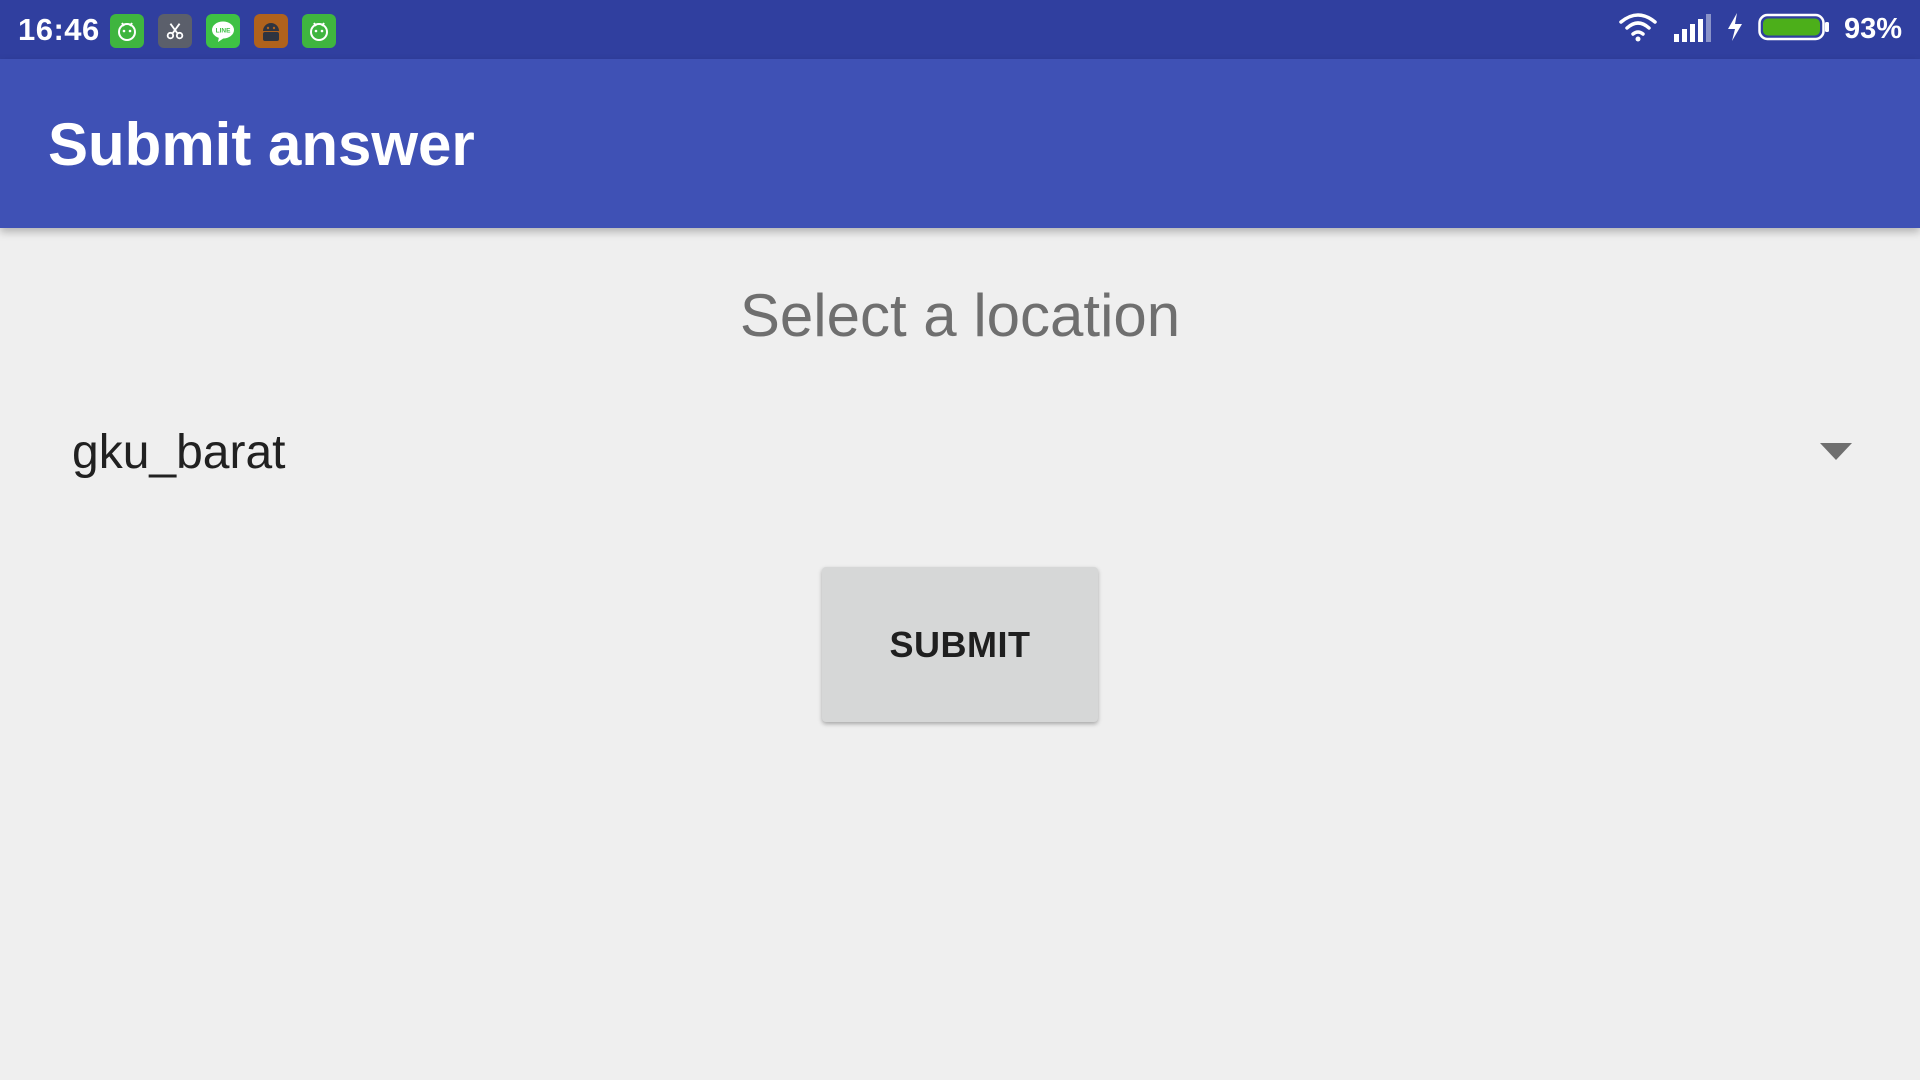 The image size is (1920, 1080). Describe the element at coordinates (960, 29) in the screenshot. I see `status-bar: 16:46 LINE 93%` at that location.